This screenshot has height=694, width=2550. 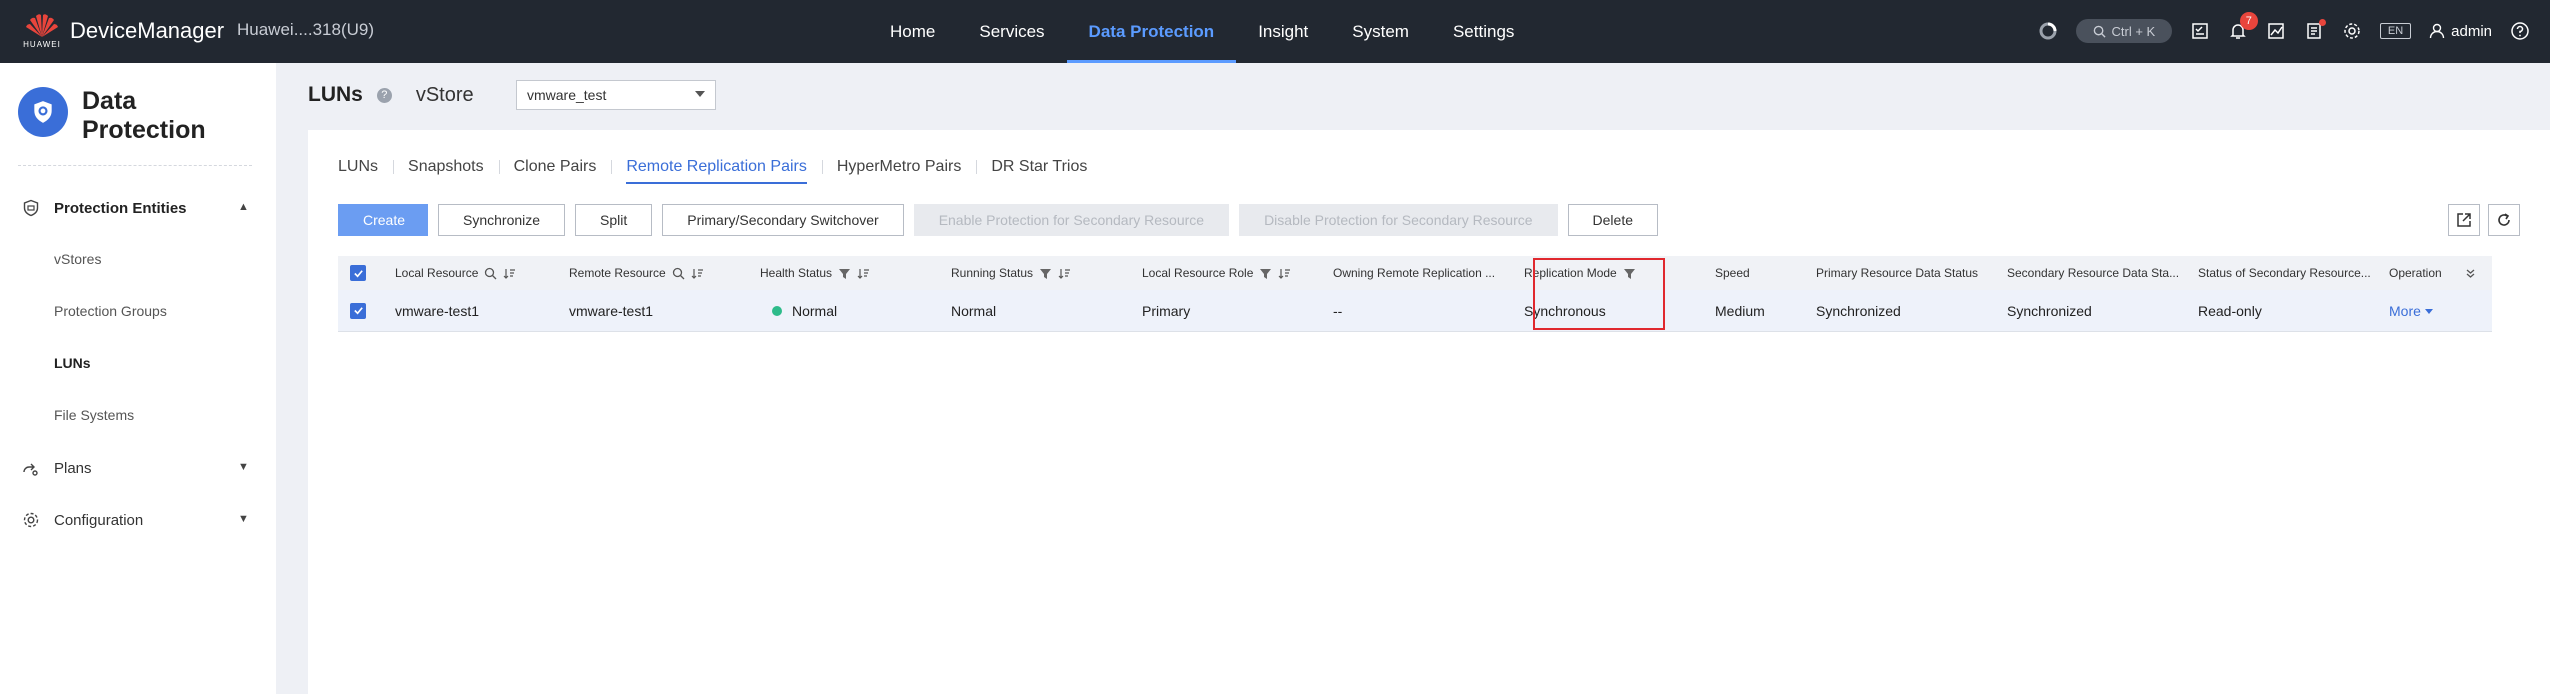 I want to click on row-select-cell, so click(x=358, y=310).